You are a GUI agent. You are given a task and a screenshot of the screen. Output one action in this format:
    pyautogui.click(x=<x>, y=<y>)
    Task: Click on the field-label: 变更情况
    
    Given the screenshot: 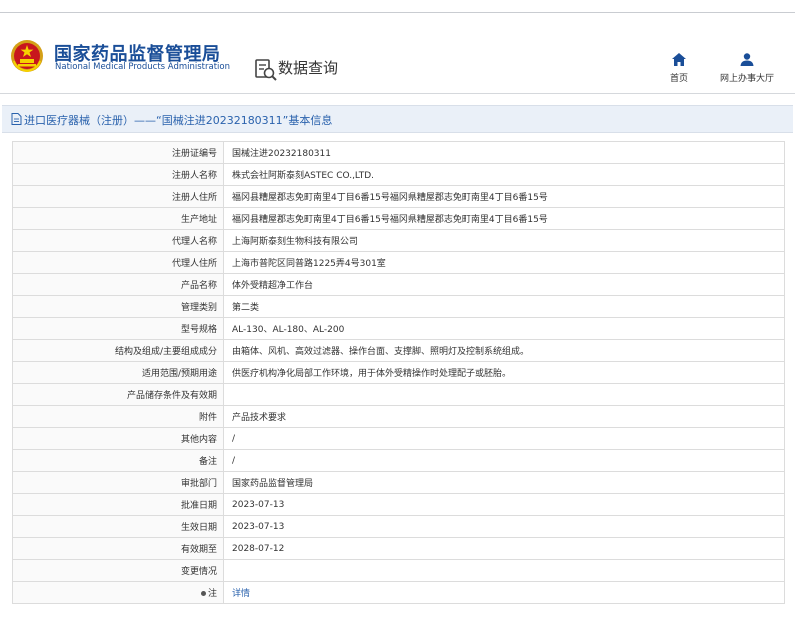 What is the action you would take?
    pyautogui.click(x=118, y=570)
    